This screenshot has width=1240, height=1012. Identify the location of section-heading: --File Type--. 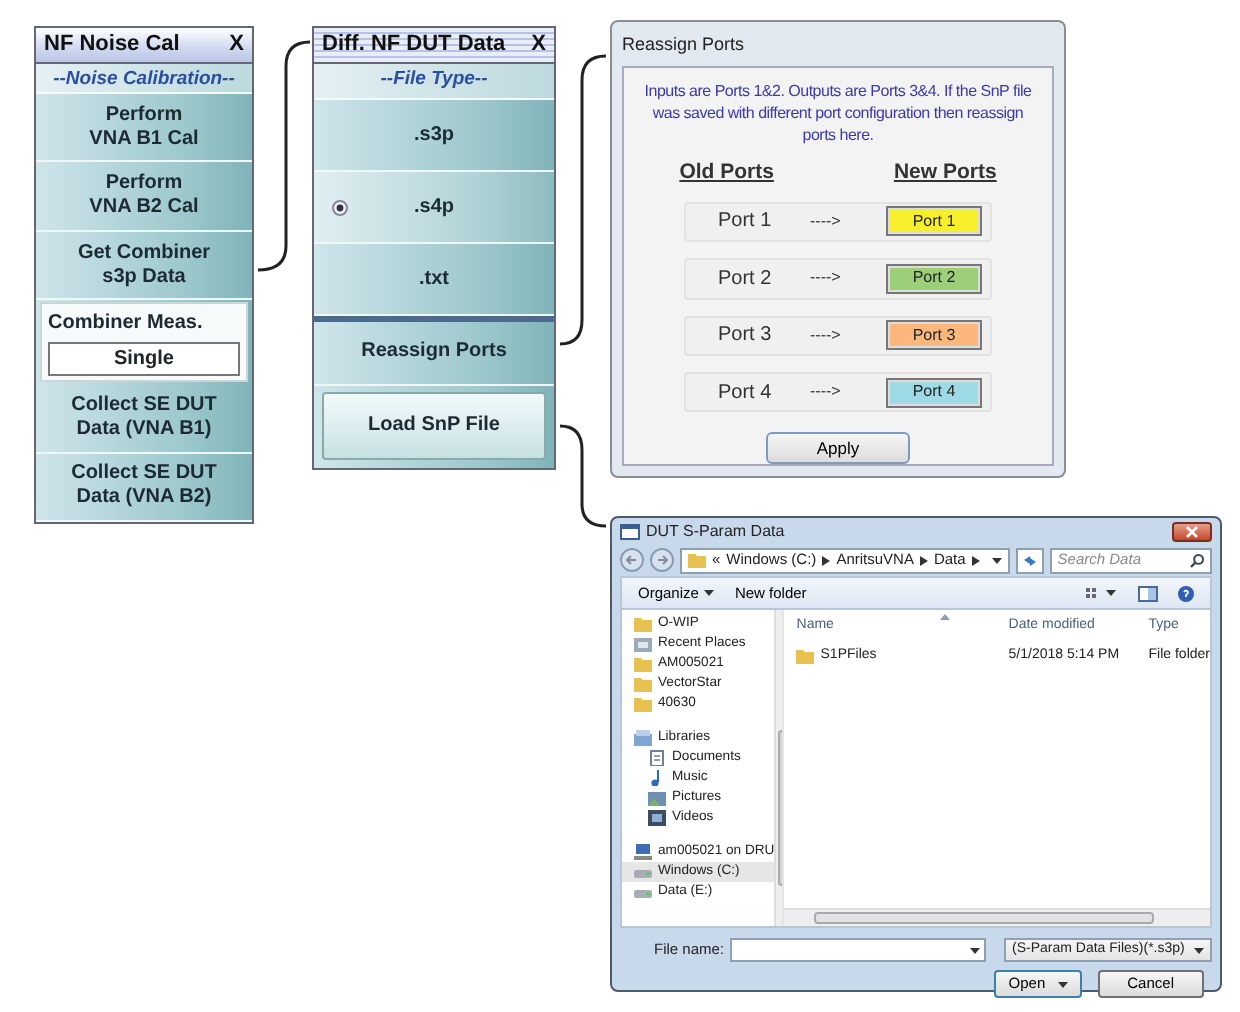
(434, 82).